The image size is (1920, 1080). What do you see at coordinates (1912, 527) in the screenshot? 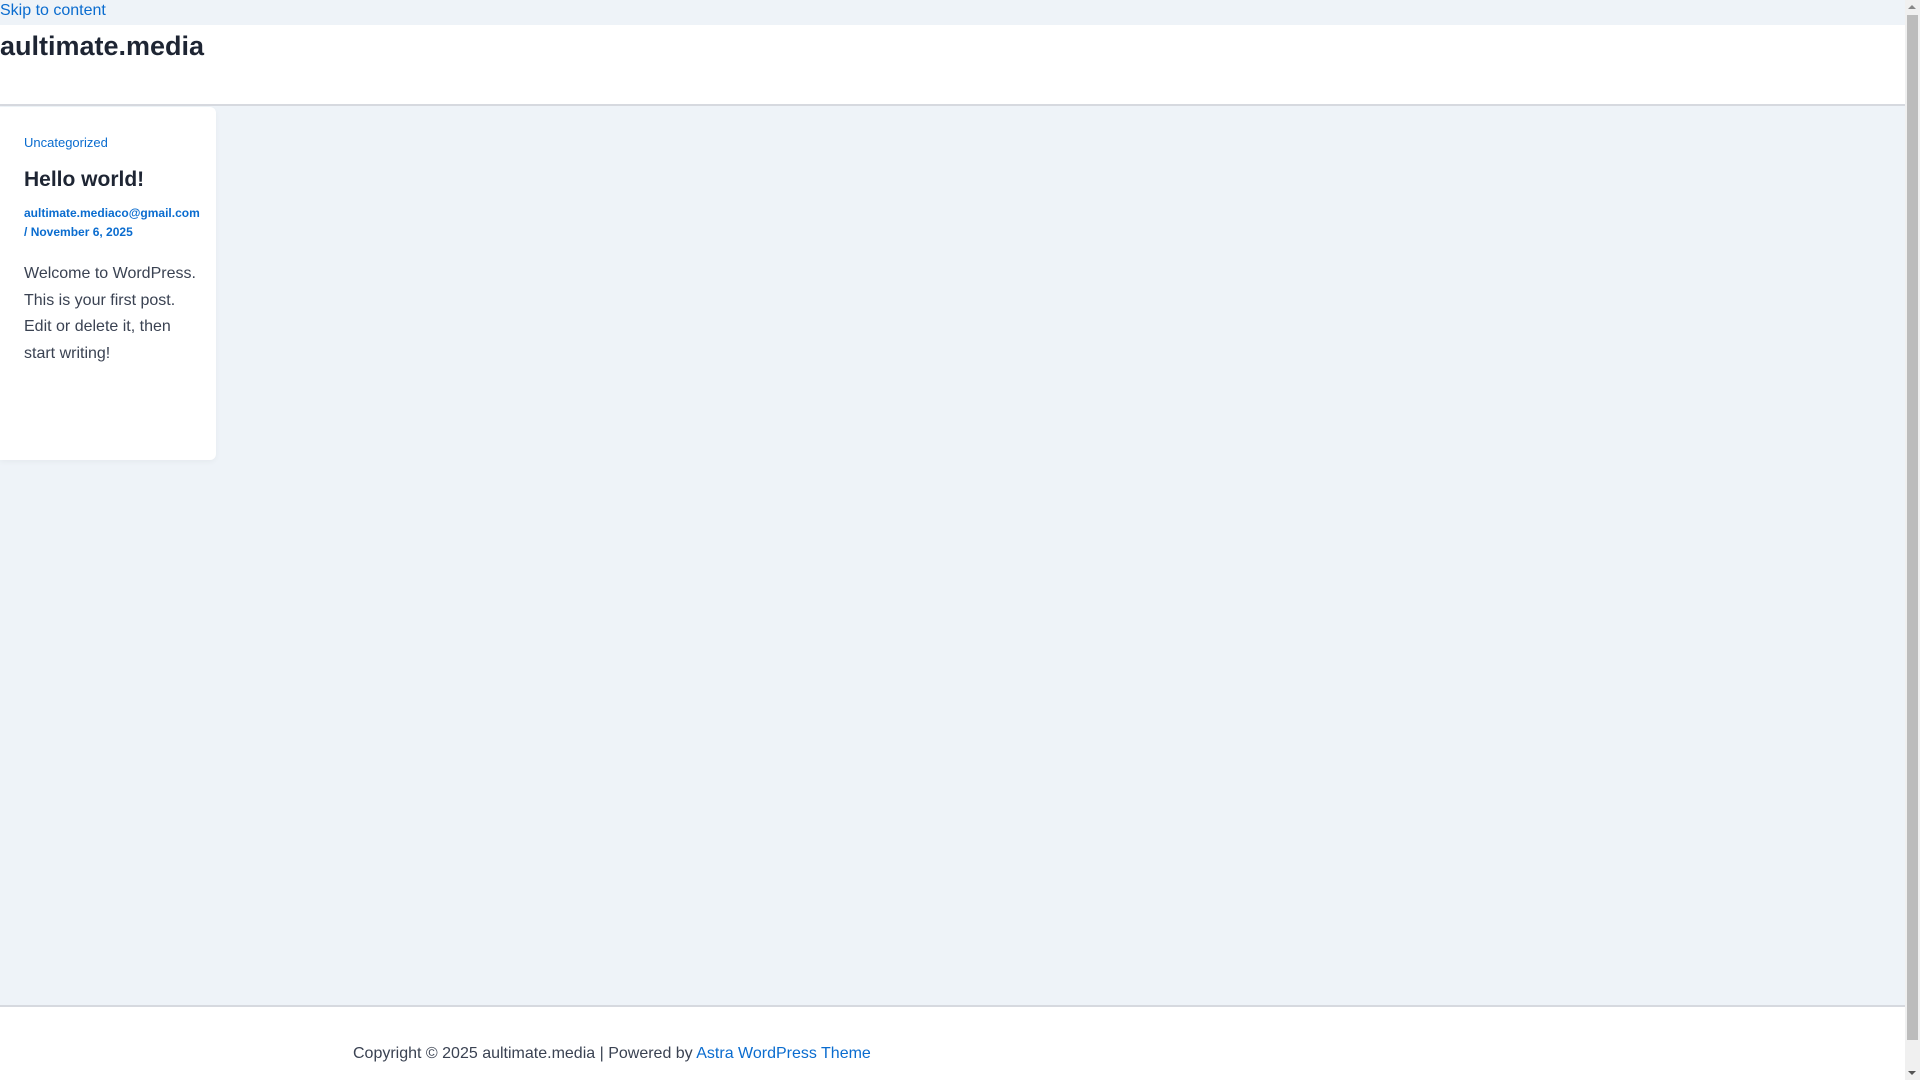
I see `scrollbar-thumb` at bounding box center [1912, 527].